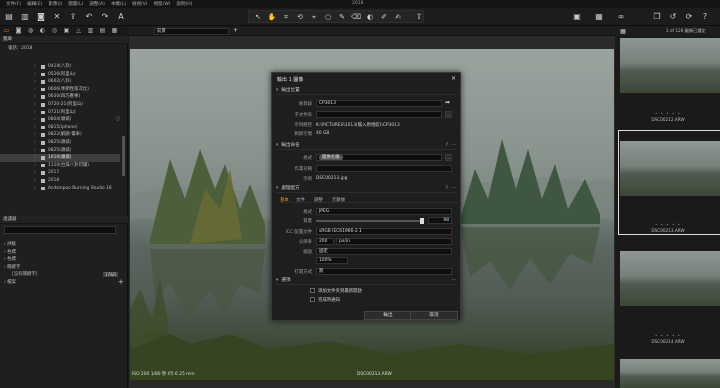  I want to click on copy-icon: ❐, so click(657, 17).